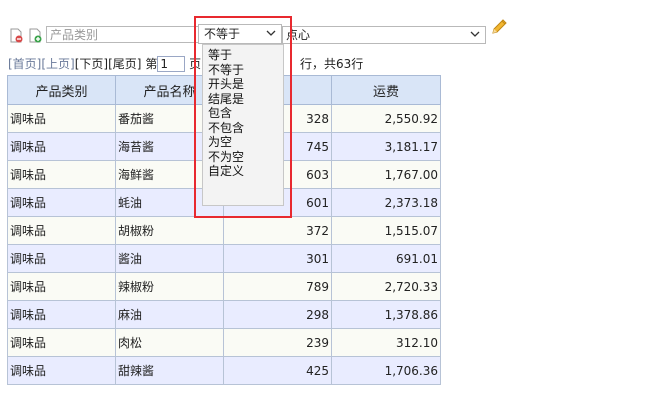 The width and height of the screenshot is (652, 406). I want to click on table-cell: 298, so click(277, 314).